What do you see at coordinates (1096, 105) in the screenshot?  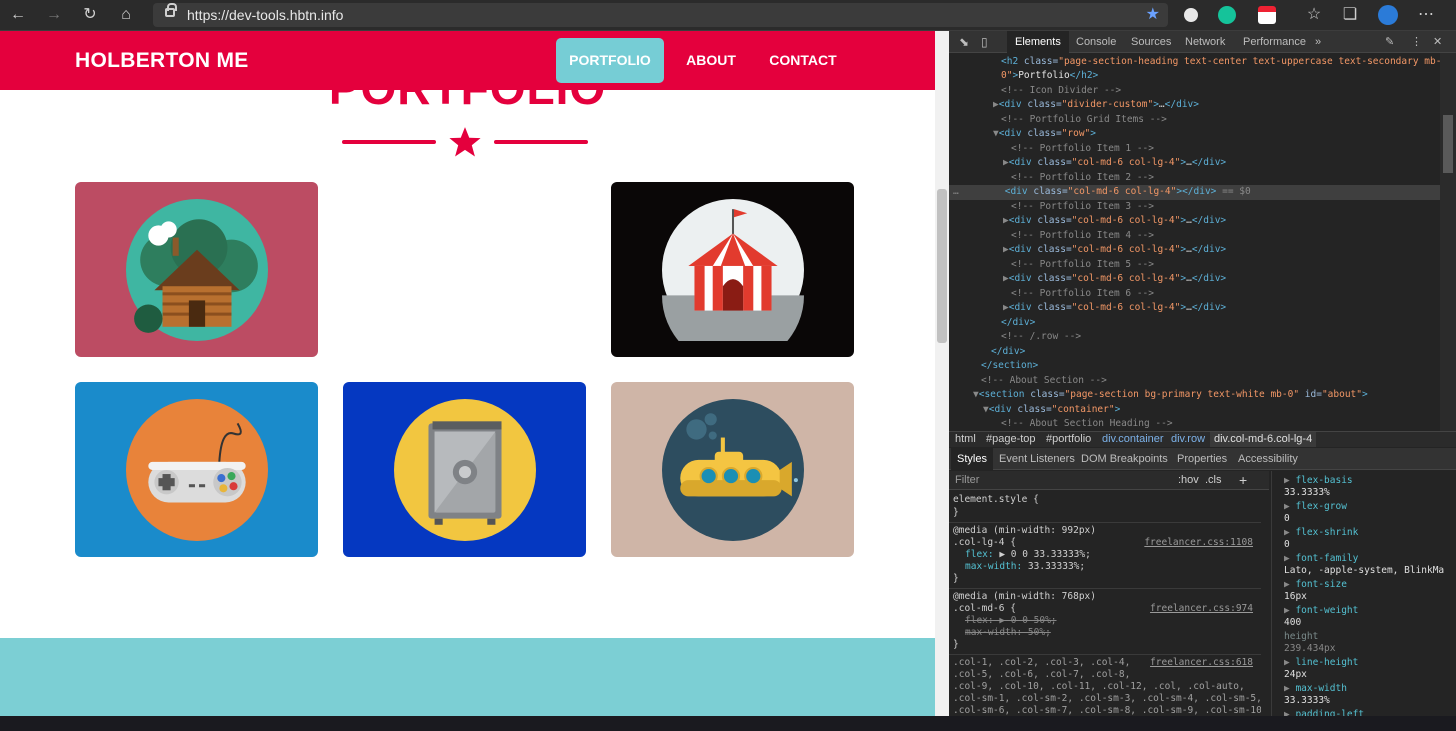 I see `dom-node: ▶<div class="divider-custom">…</div>` at bounding box center [1096, 105].